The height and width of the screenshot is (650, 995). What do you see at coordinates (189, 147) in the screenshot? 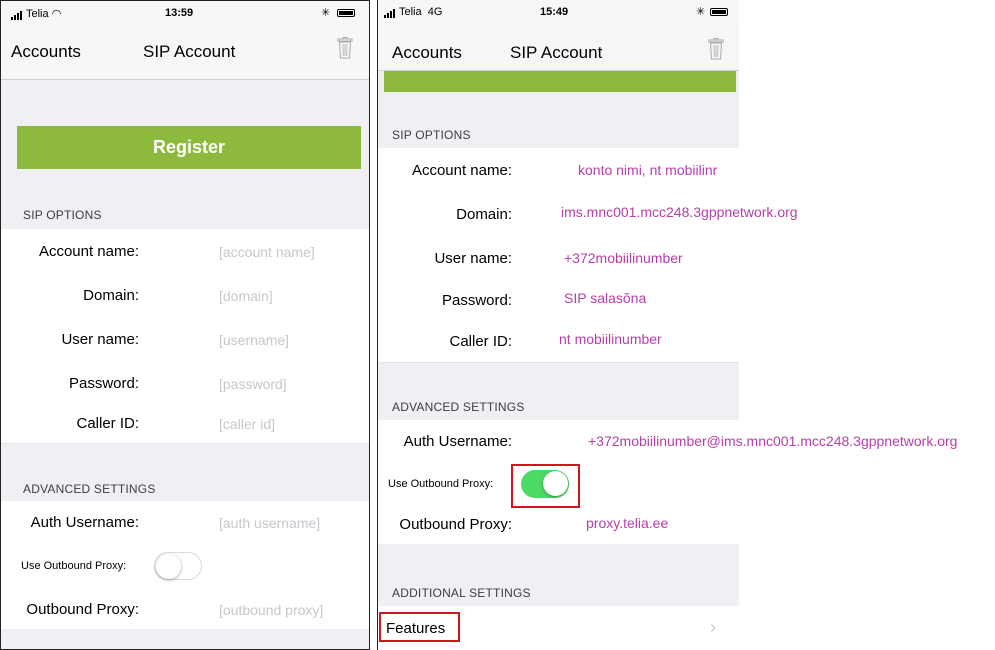
I see `register-button: Register` at bounding box center [189, 147].